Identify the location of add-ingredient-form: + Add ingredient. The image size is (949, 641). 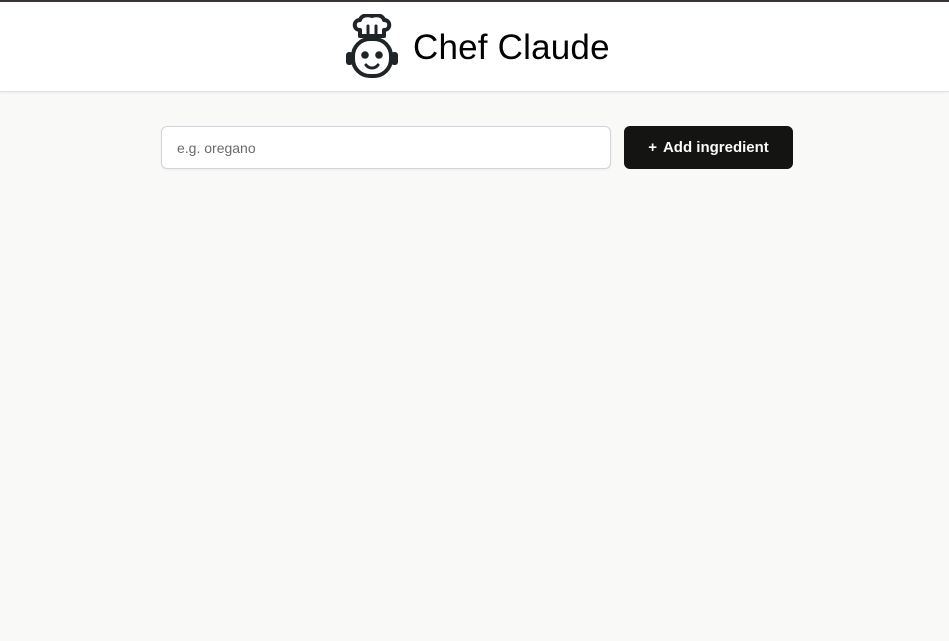
(477, 147).